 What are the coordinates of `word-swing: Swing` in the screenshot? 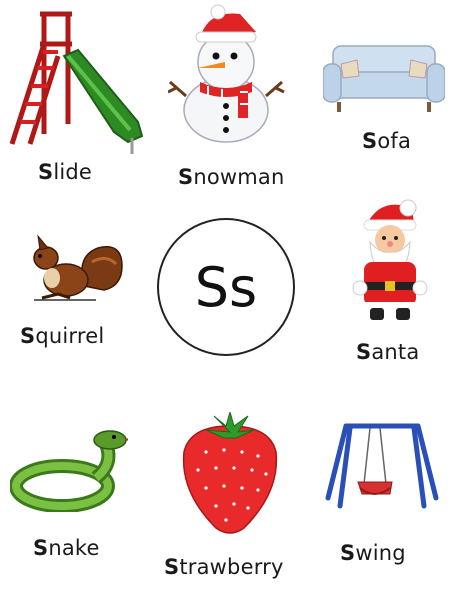 It's located at (373, 553).